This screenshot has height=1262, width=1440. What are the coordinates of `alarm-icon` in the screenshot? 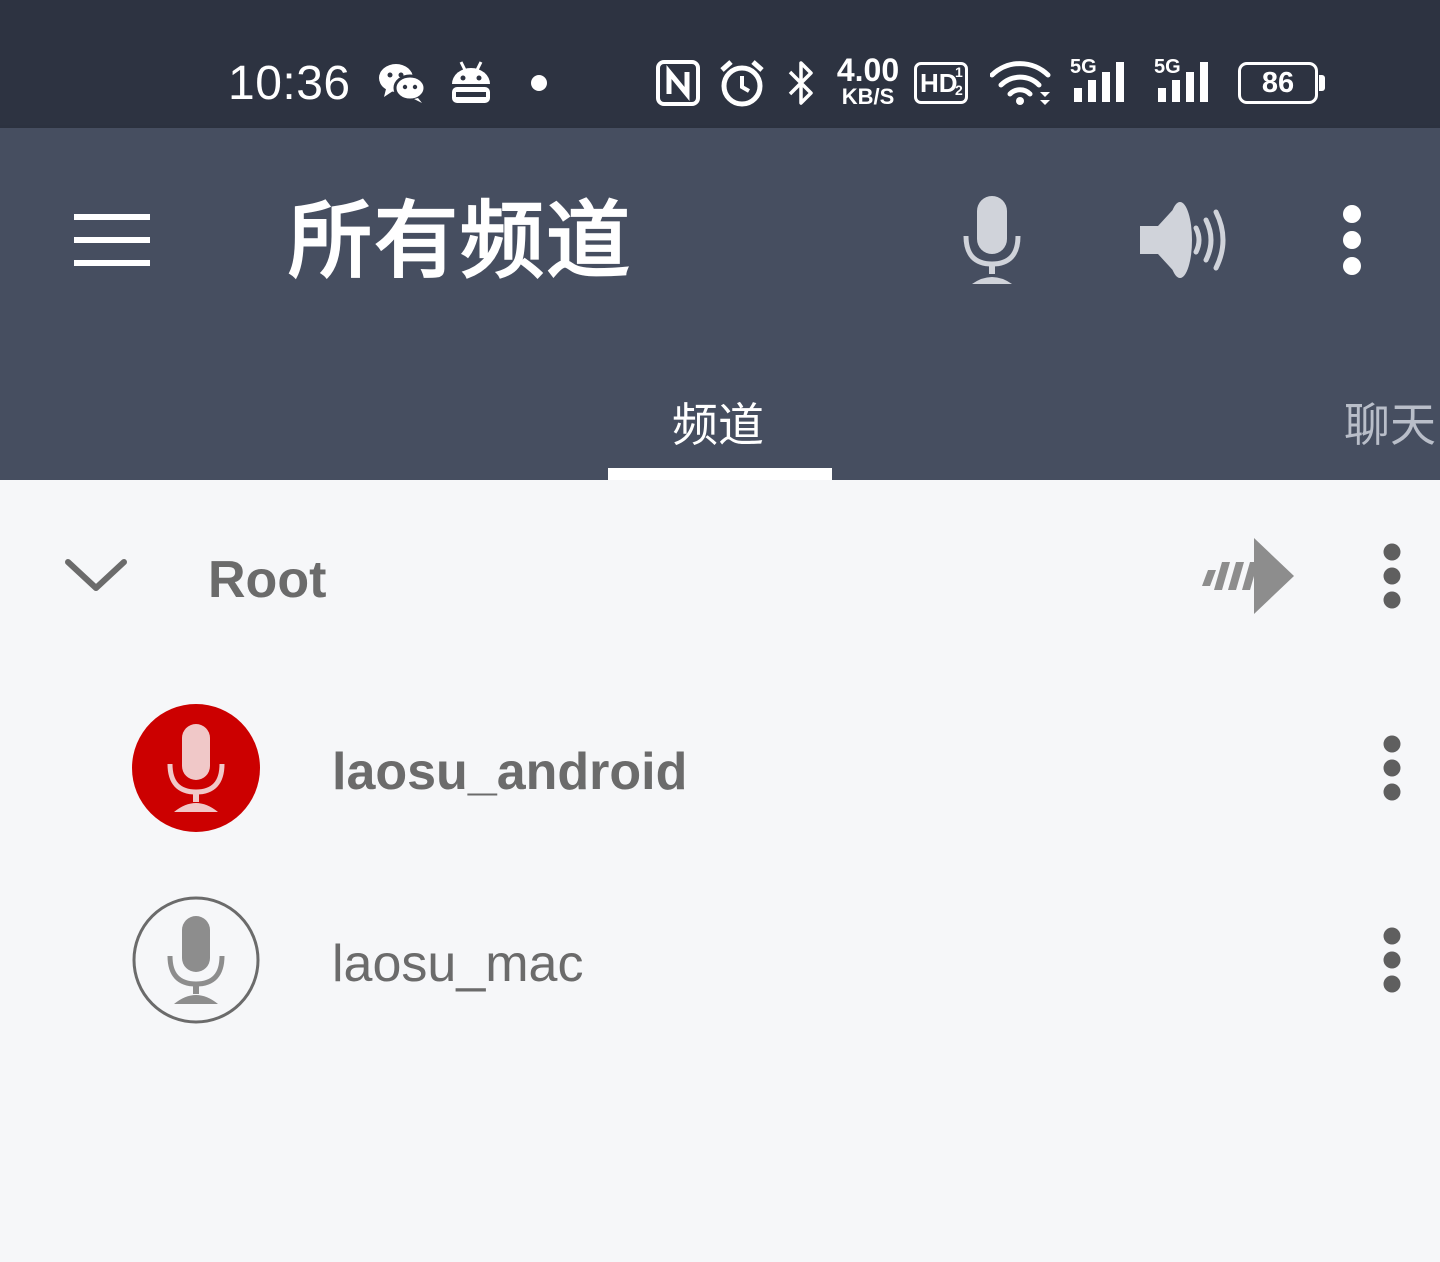 It's located at (742, 83).